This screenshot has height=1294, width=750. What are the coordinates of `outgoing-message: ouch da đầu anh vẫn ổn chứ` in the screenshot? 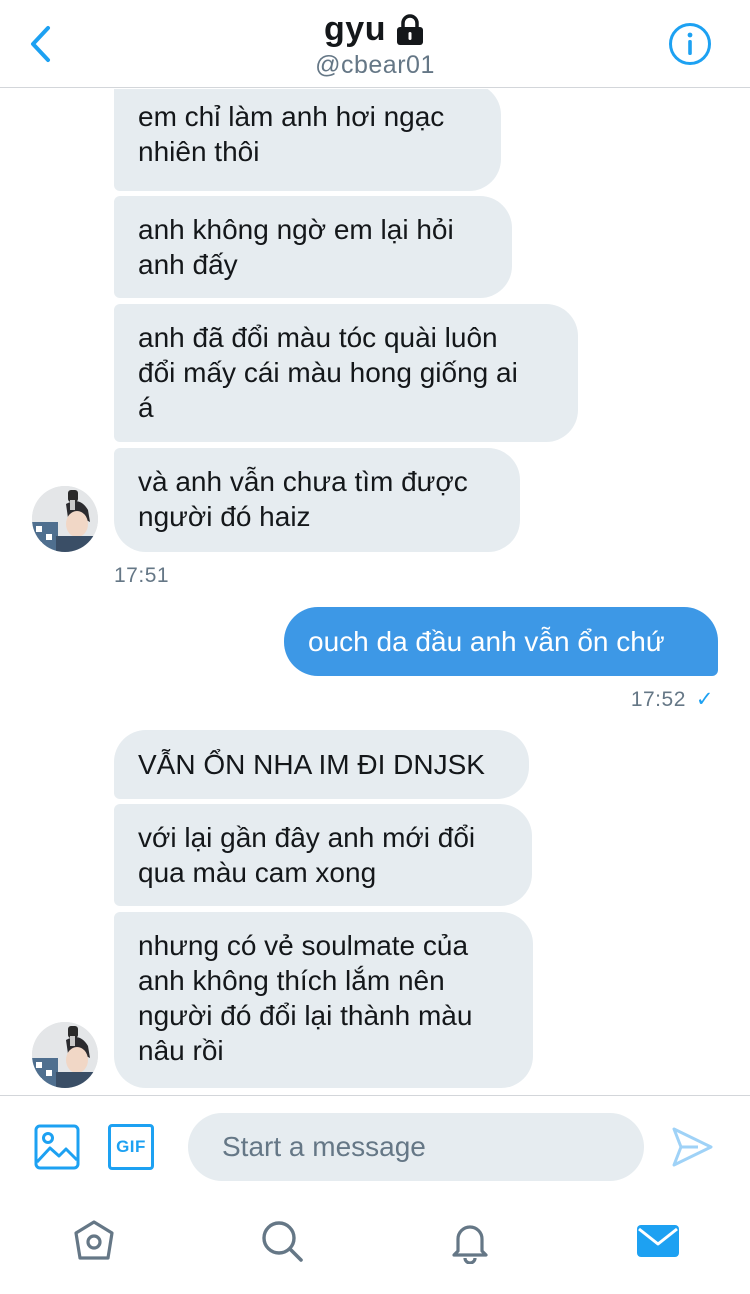 It's located at (501, 641).